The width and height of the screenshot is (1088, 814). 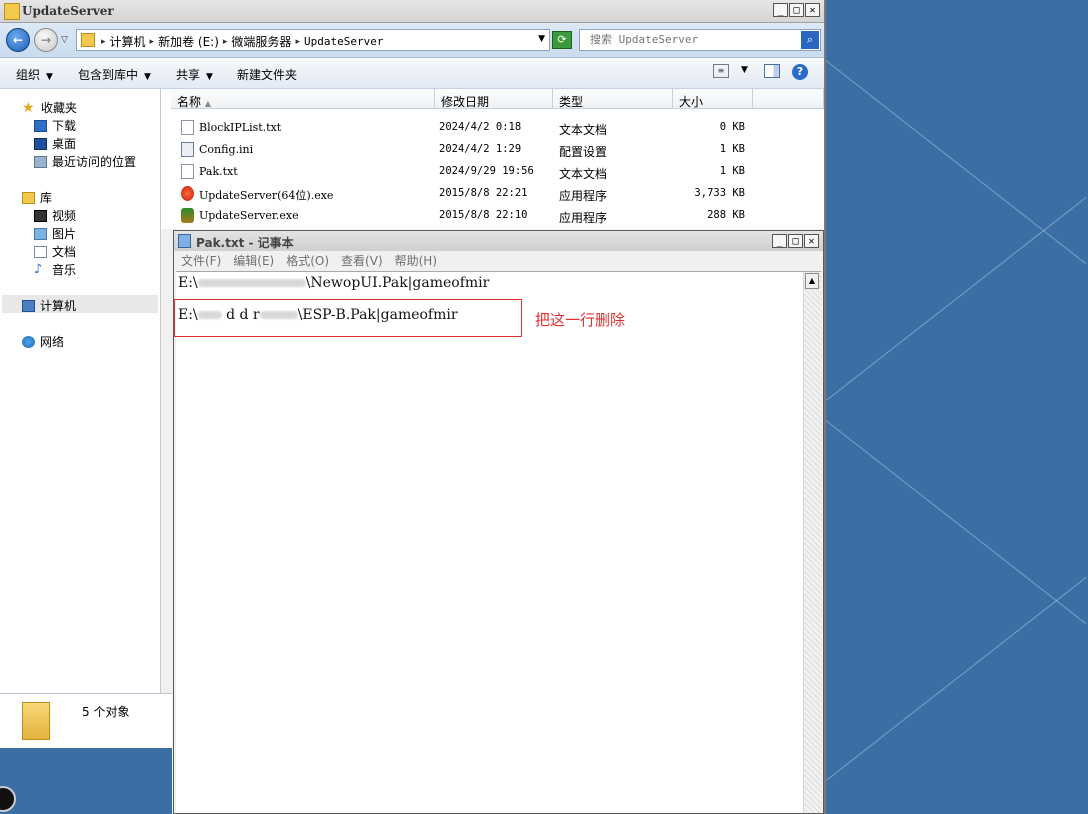 I want to click on annotation-label: 把这一行删除, so click(x=580, y=320).